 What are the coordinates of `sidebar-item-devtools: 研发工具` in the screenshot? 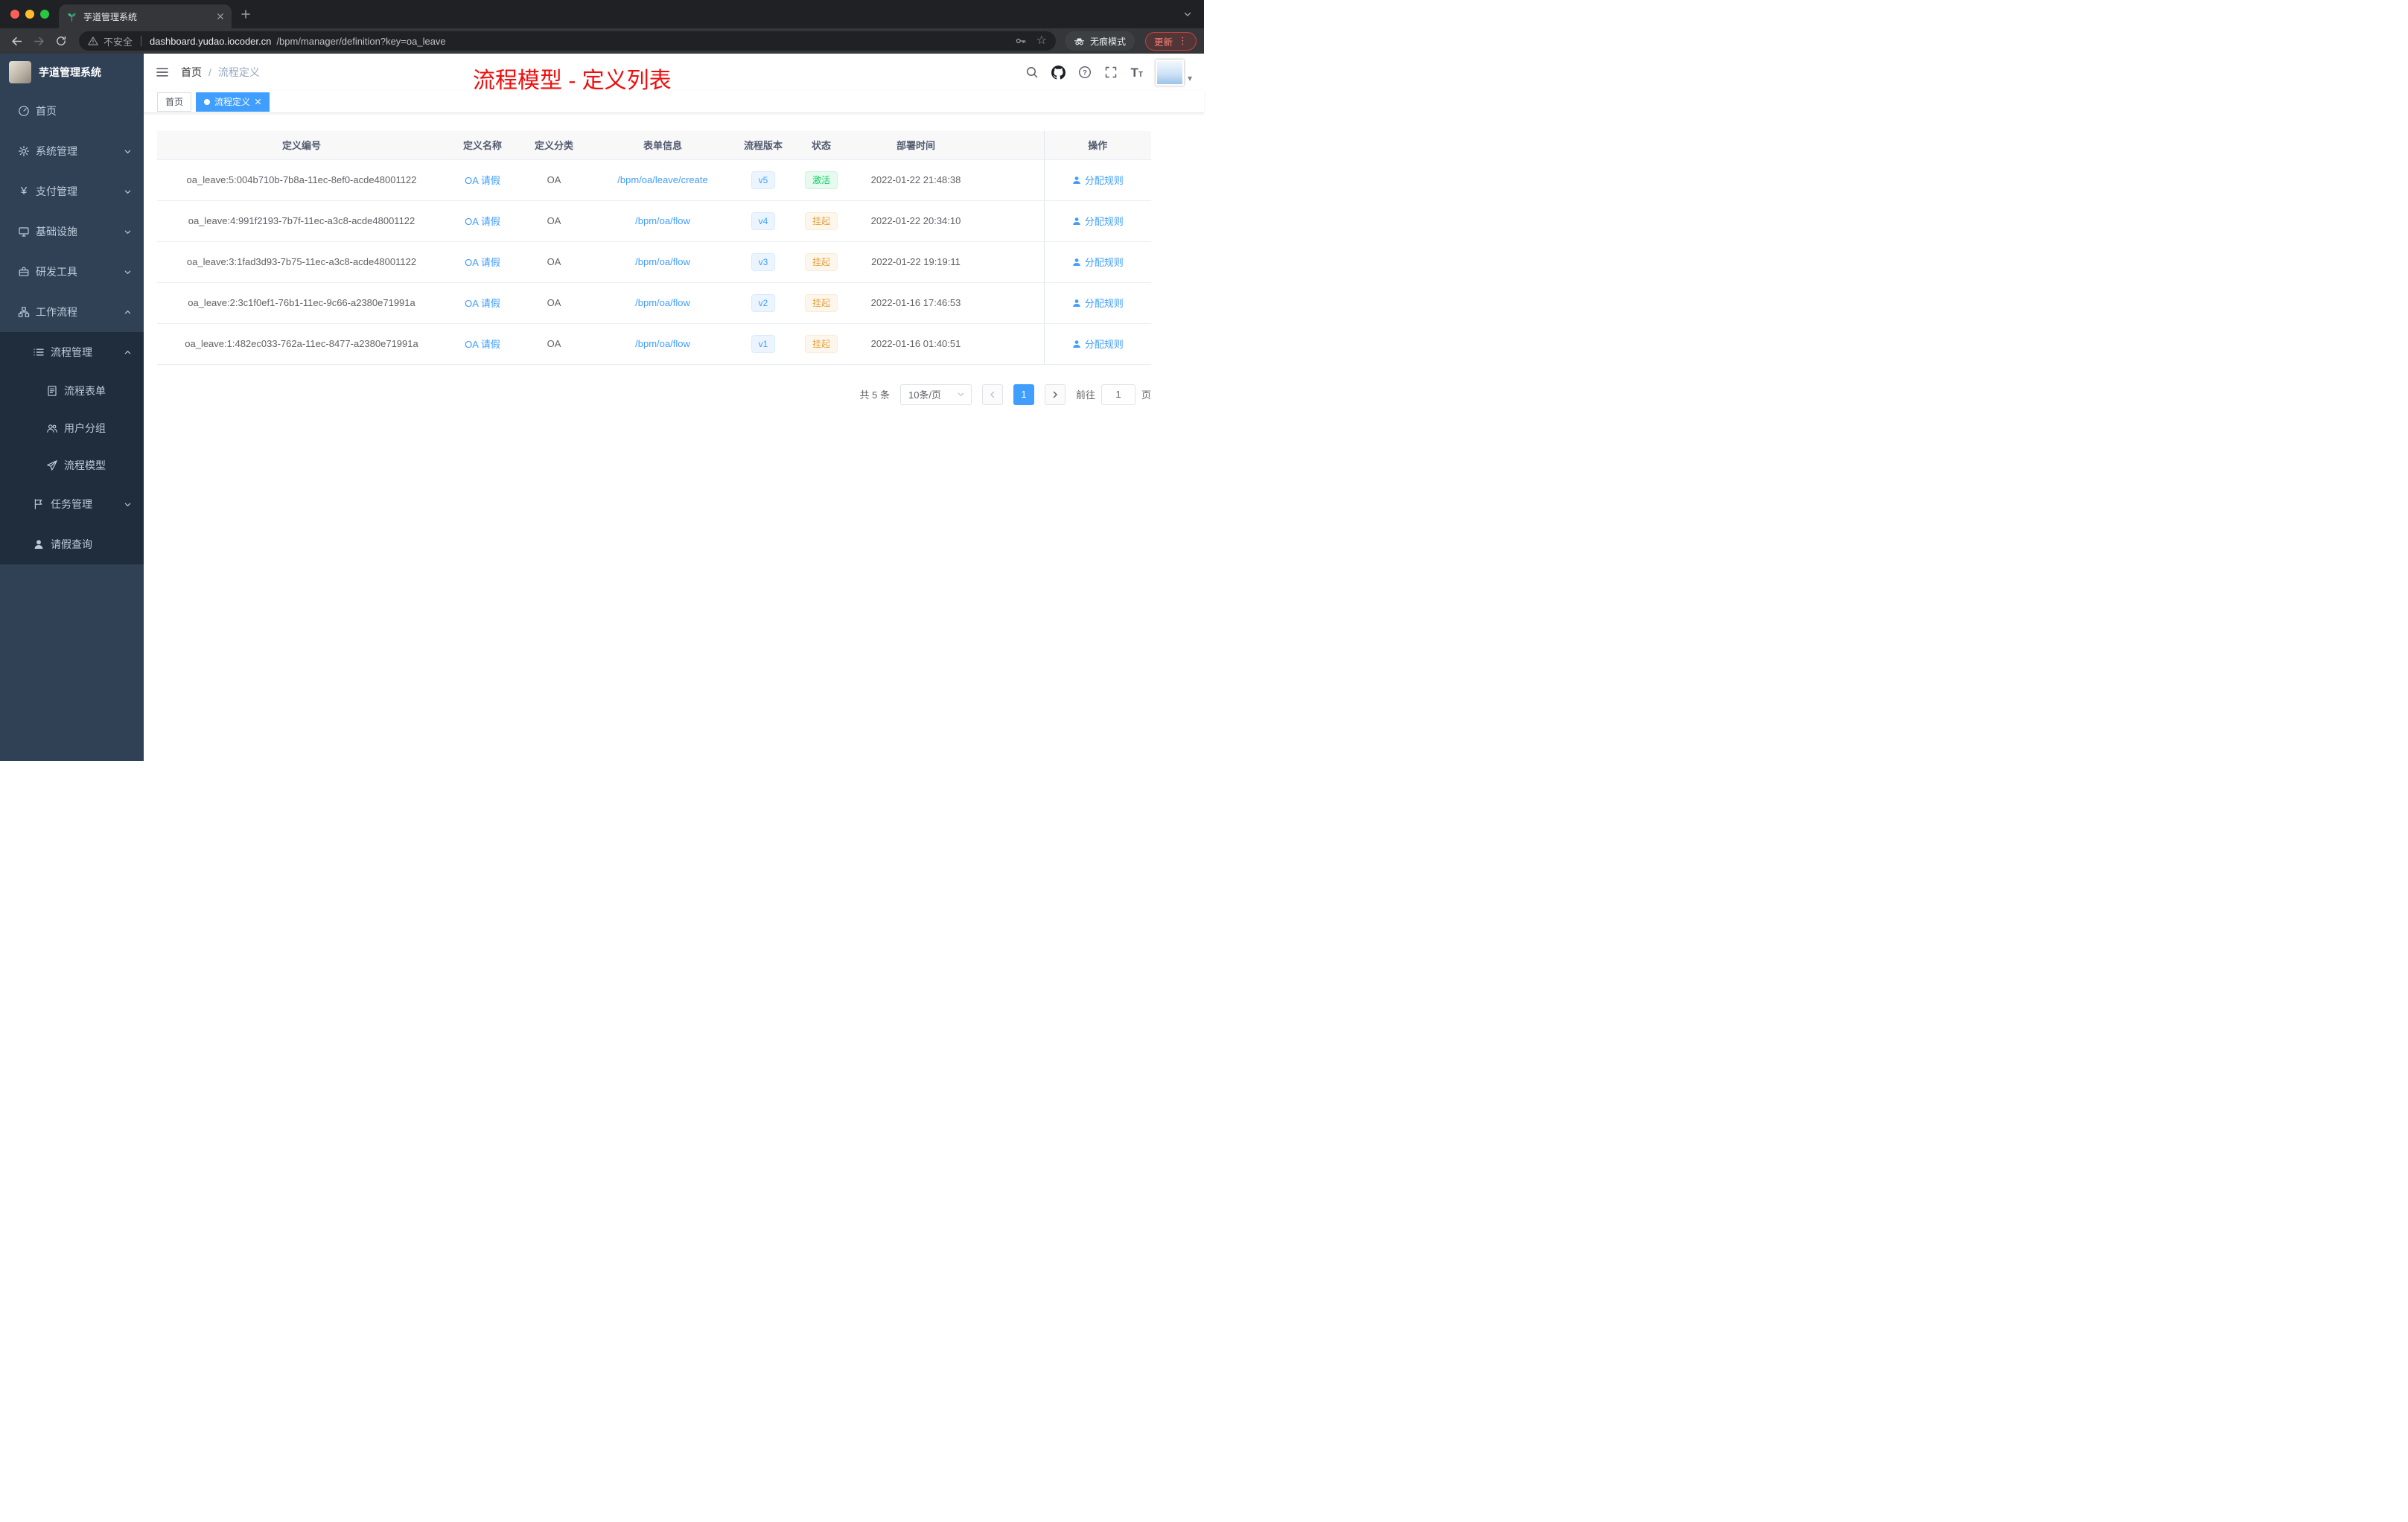 It's located at (72, 272).